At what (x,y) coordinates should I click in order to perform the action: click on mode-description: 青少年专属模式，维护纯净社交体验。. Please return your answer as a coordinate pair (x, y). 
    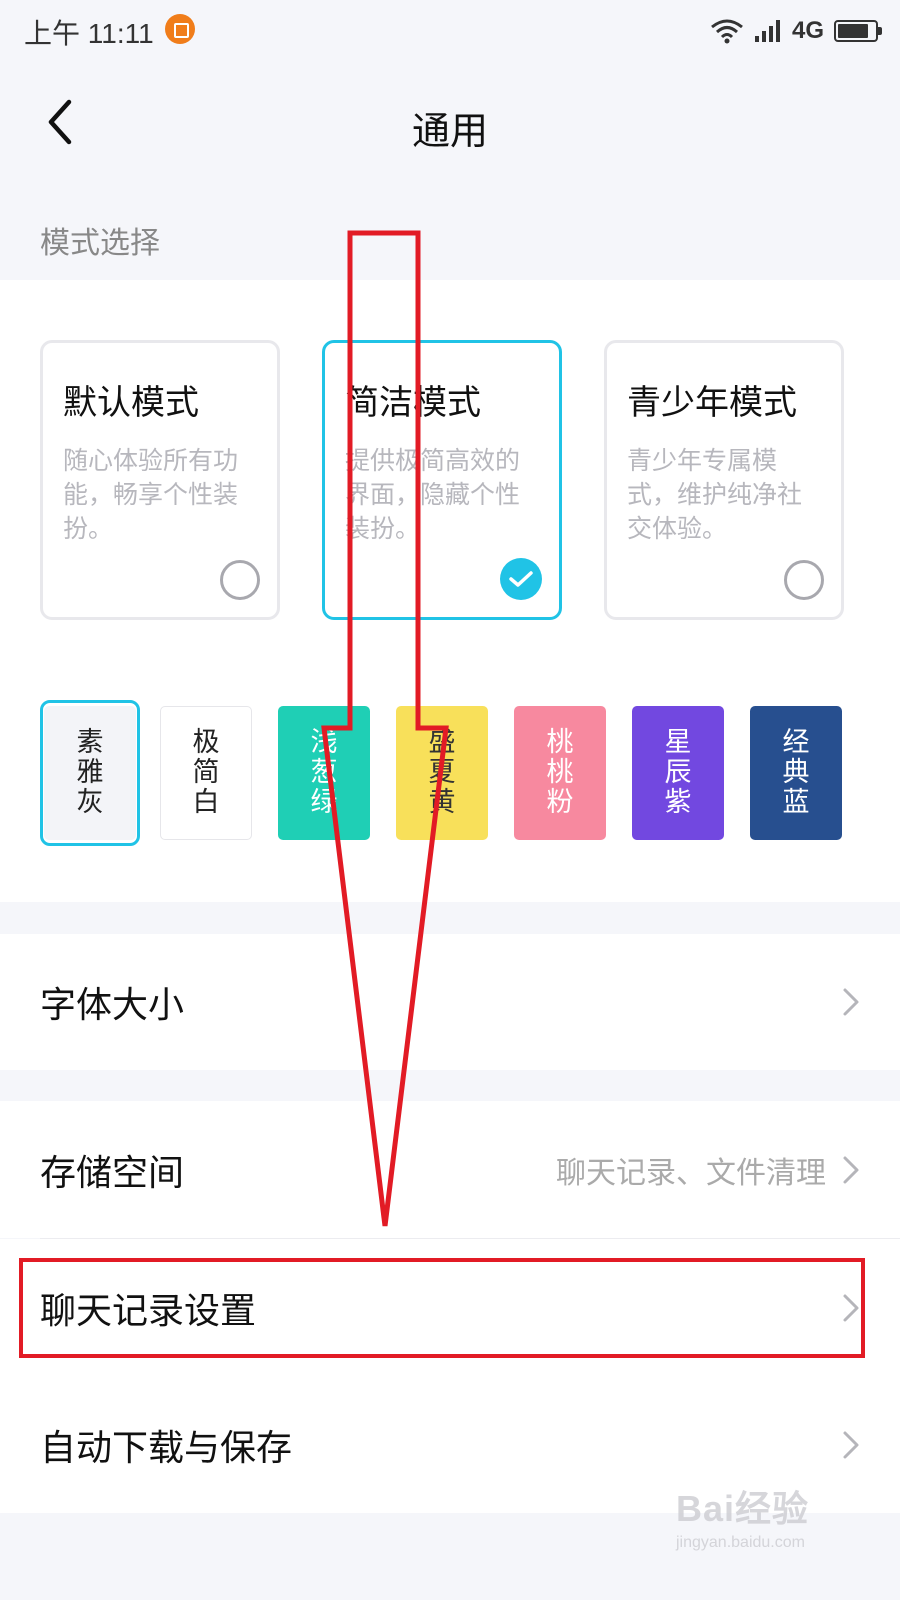
    Looking at the image, I should click on (715, 494).